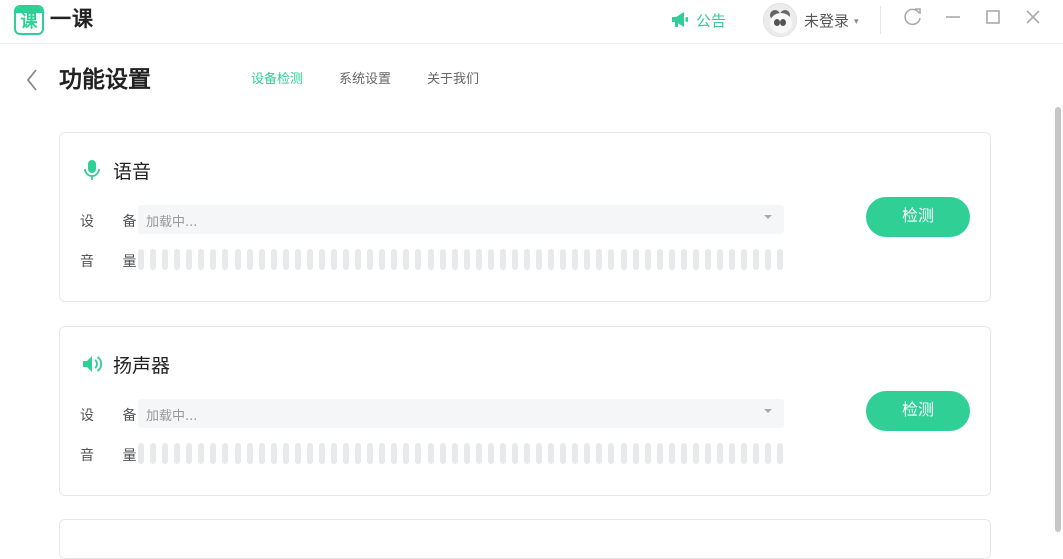 The height and width of the screenshot is (559, 1063). Describe the element at coordinates (525, 539) in the screenshot. I see `next-section-card` at that location.